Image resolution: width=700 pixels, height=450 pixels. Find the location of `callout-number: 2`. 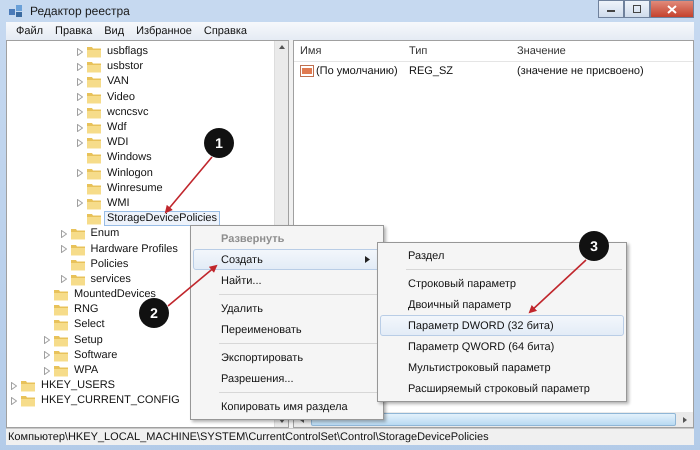

callout-number: 2 is located at coordinates (154, 313).